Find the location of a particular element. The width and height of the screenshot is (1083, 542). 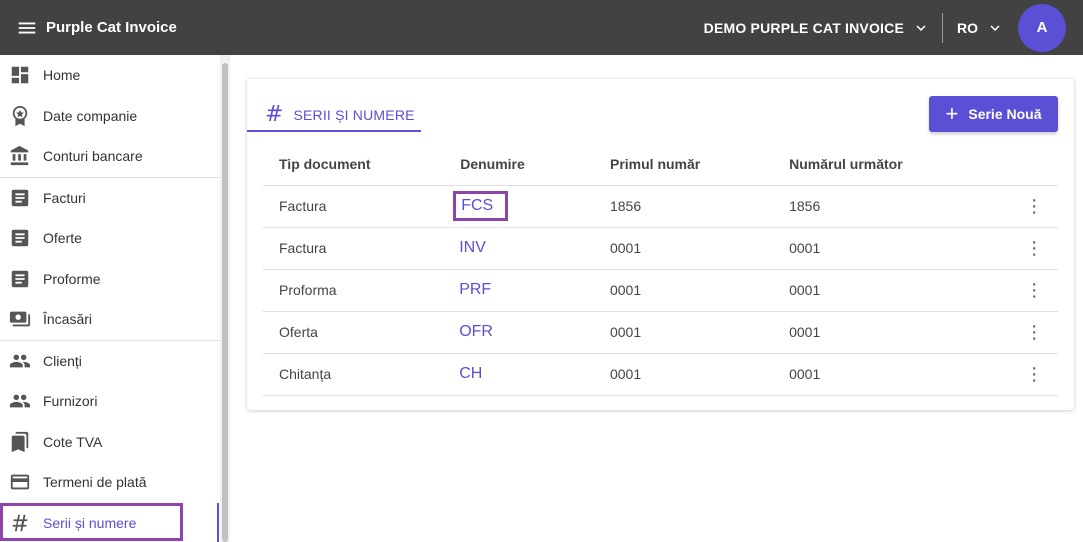

cell-name: CH is located at coordinates (470, 374).